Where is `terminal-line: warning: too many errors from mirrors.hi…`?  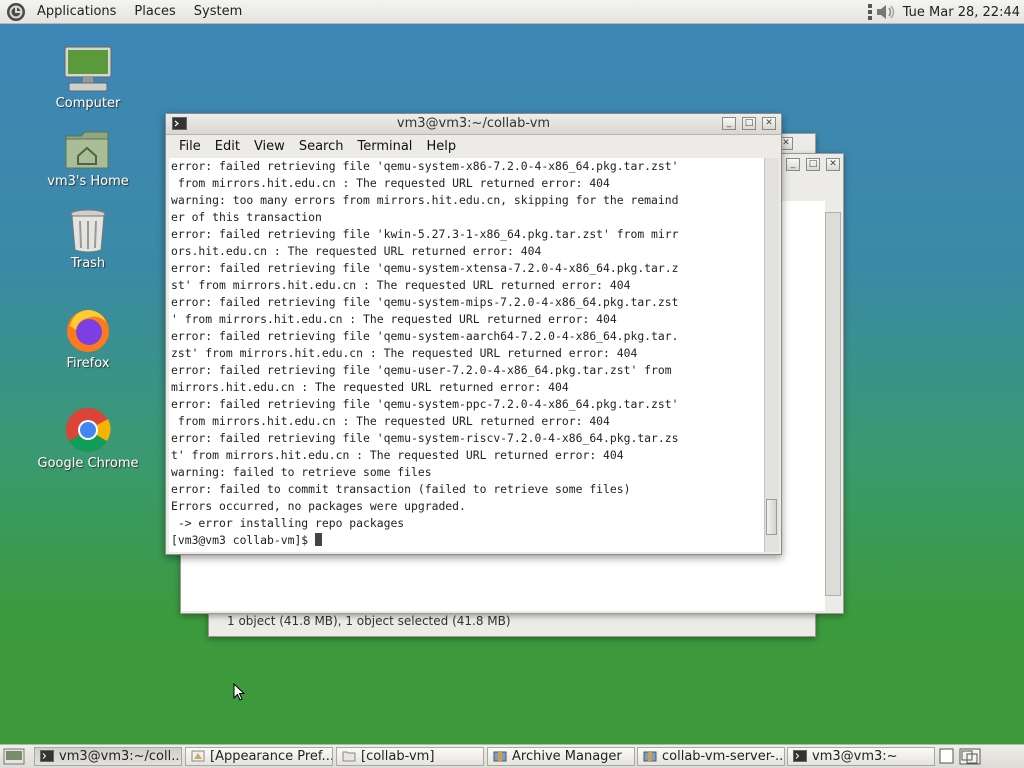 terminal-line: warning: too many errors from mirrors.hi… is located at coordinates (425, 200).